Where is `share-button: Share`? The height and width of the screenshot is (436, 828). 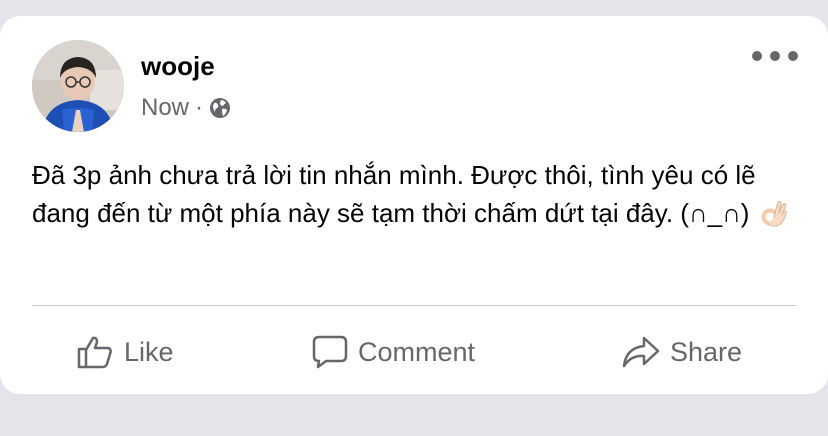
share-button: Share is located at coordinates (682, 352).